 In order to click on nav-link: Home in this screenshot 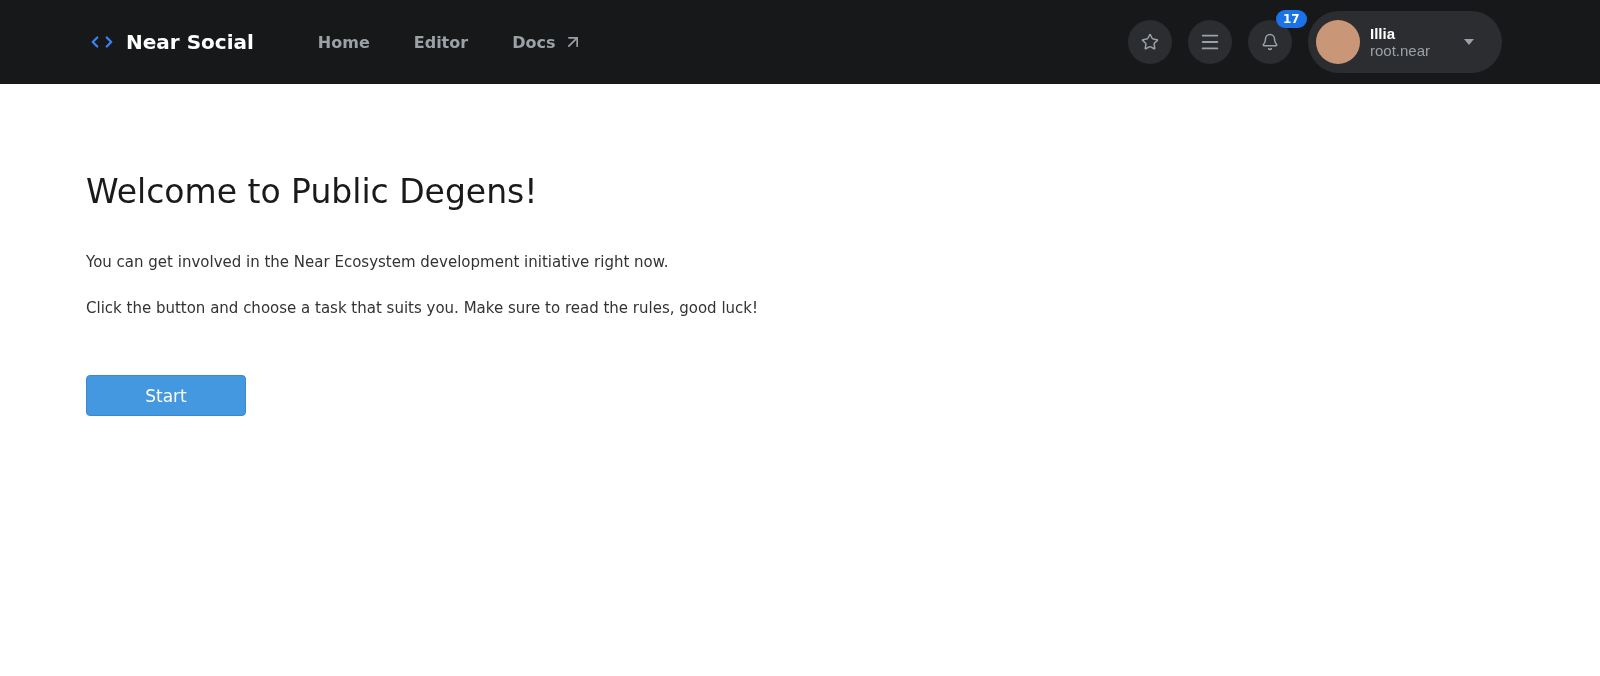, I will do `click(343, 42)`.